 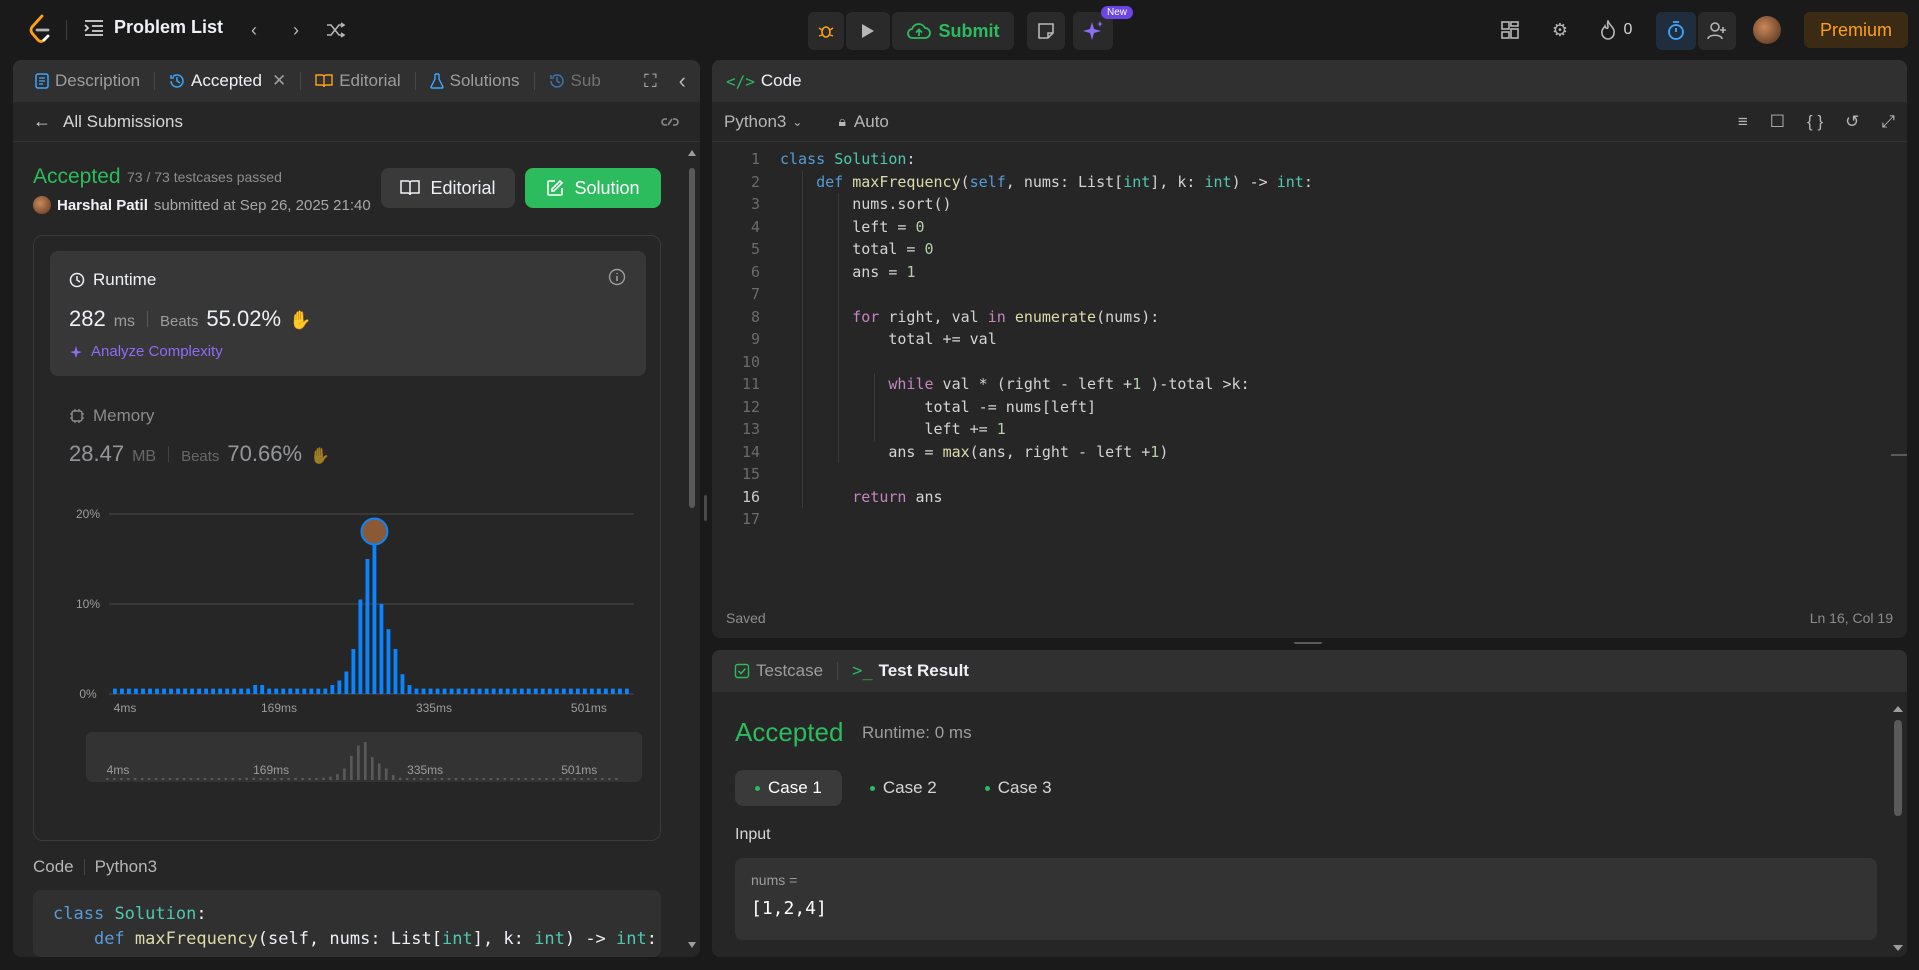 What do you see at coordinates (682, 81) in the screenshot?
I see `collapse-icon: ‹` at bounding box center [682, 81].